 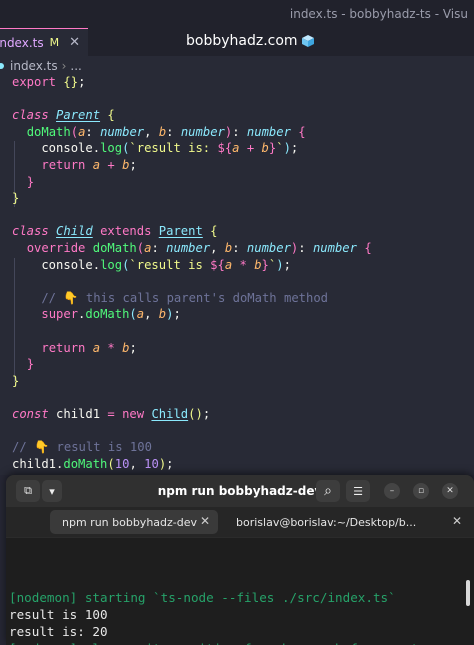 I want to click on close-window-button: ✕, so click(x=450, y=491).